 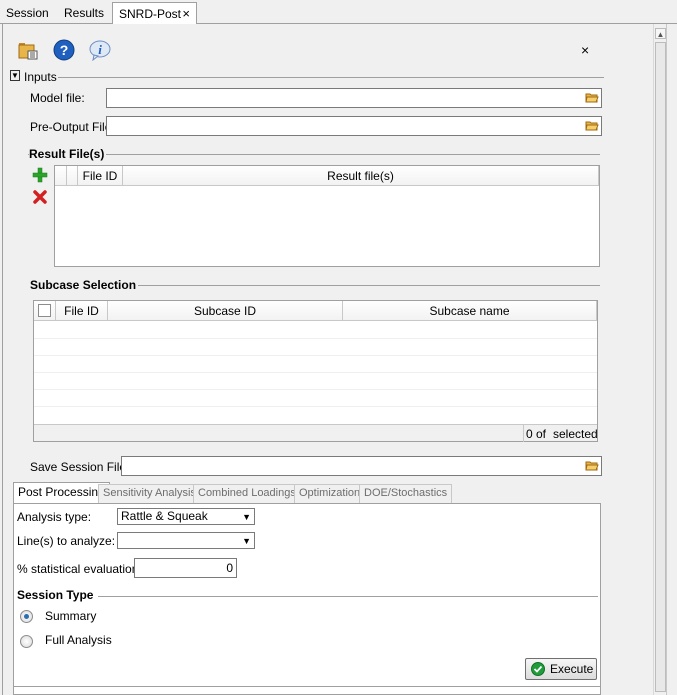 What do you see at coordinates (185, 568) in the screenshot?
I see `stat-eval-input: 0` at bounding box center [185, 568].